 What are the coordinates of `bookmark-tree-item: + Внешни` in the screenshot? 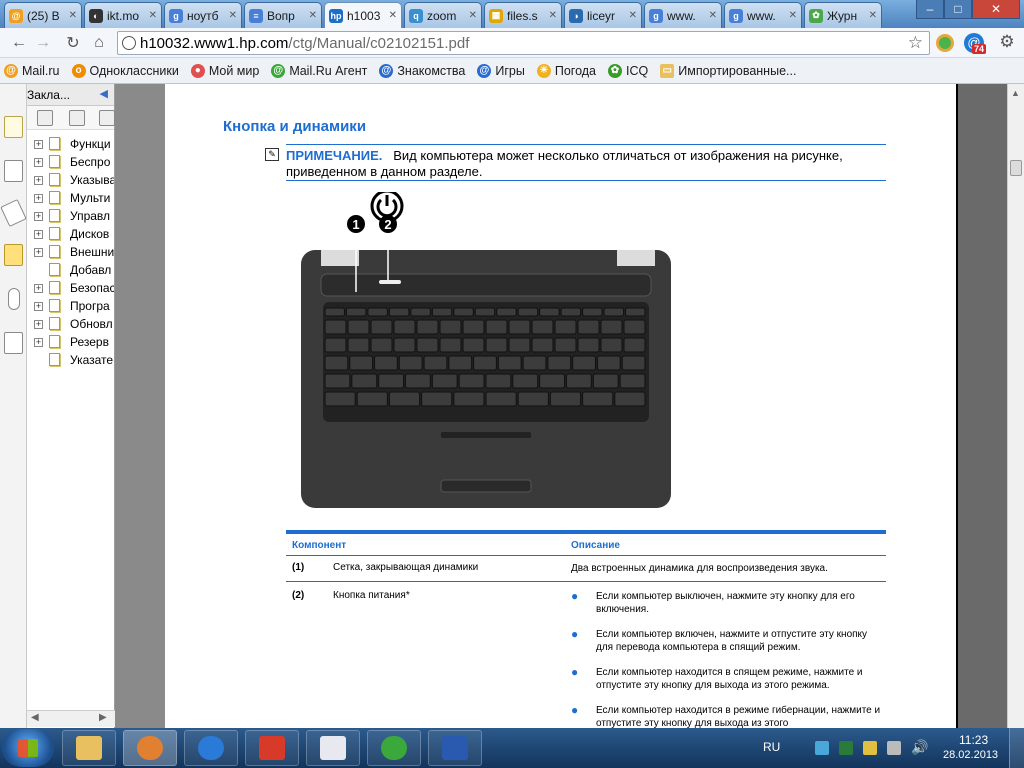 It's located at (70, 253).